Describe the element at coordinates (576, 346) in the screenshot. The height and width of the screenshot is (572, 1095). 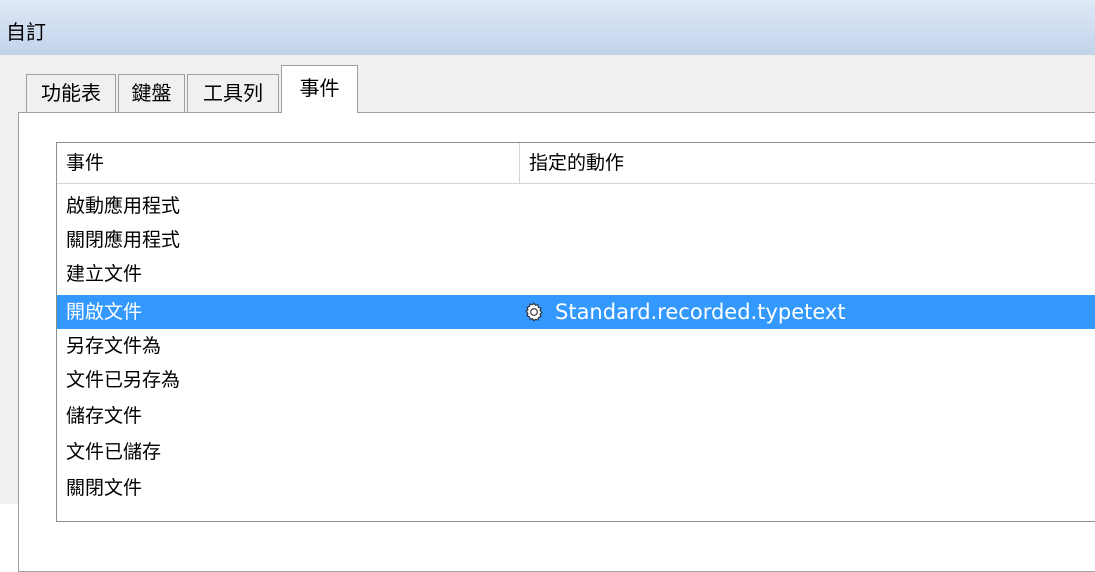
I see `table-row: 另存文件為` at that location.